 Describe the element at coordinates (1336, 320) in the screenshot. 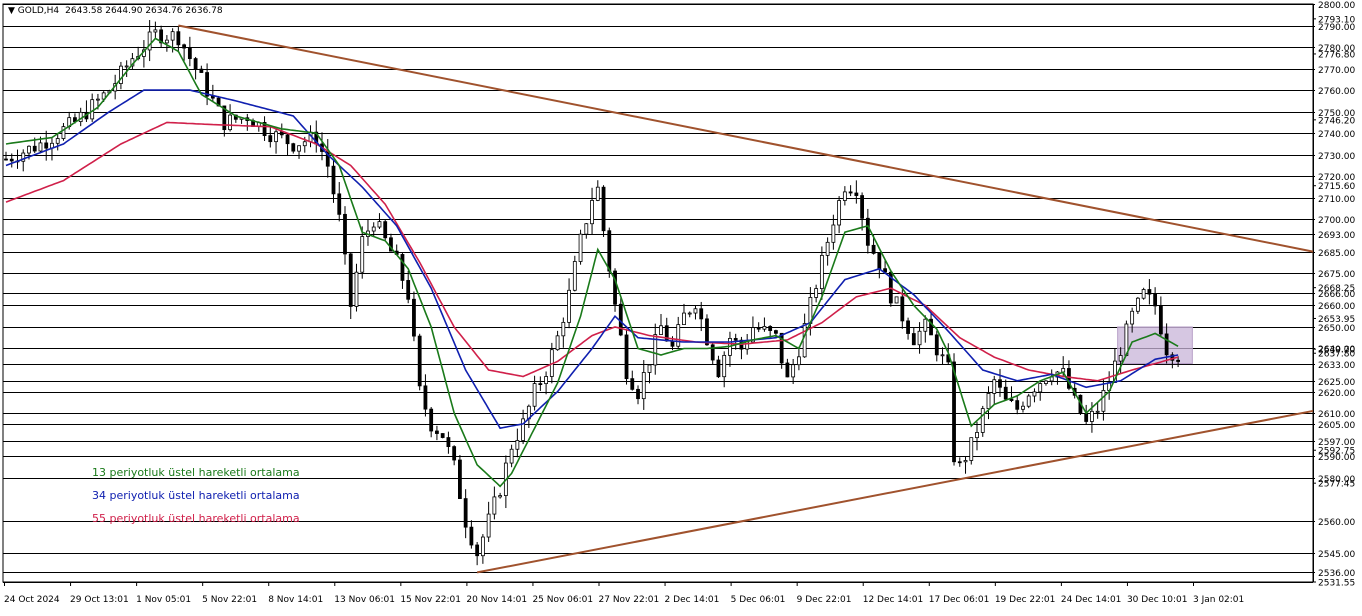

I see `y-minor-label: 2653.95` at that location.